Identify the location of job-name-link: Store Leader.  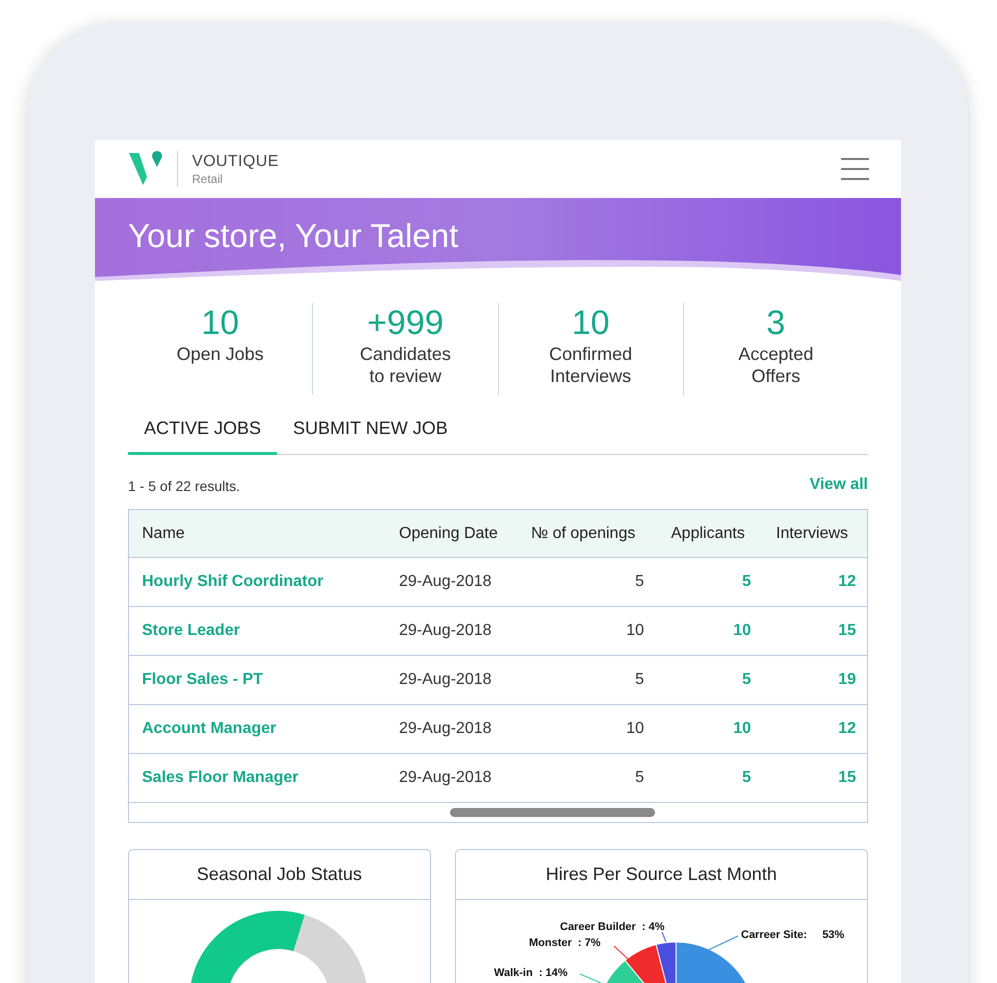
(257, 631).